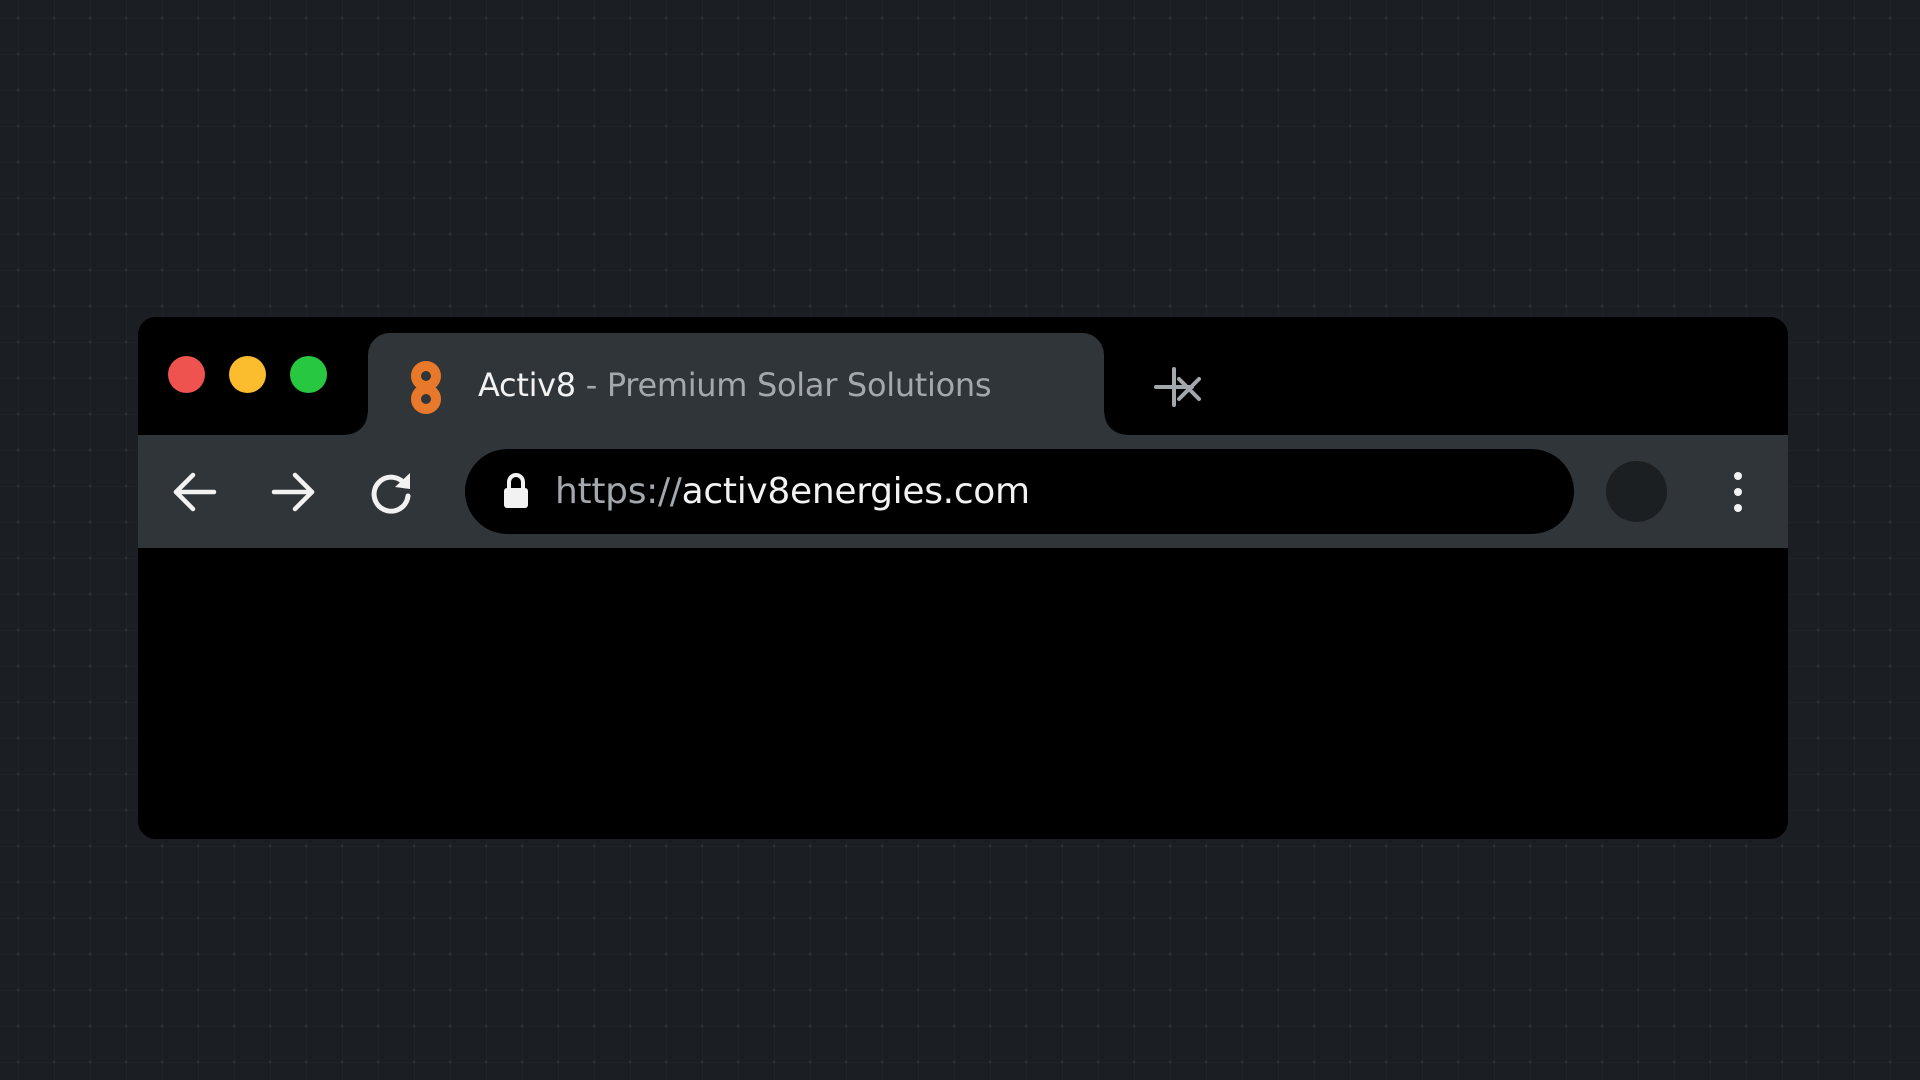  What do you see at coordinates (426, 387) in the screenshot?
I see `activ8-logo-icon` at bounding box center [426, 387].